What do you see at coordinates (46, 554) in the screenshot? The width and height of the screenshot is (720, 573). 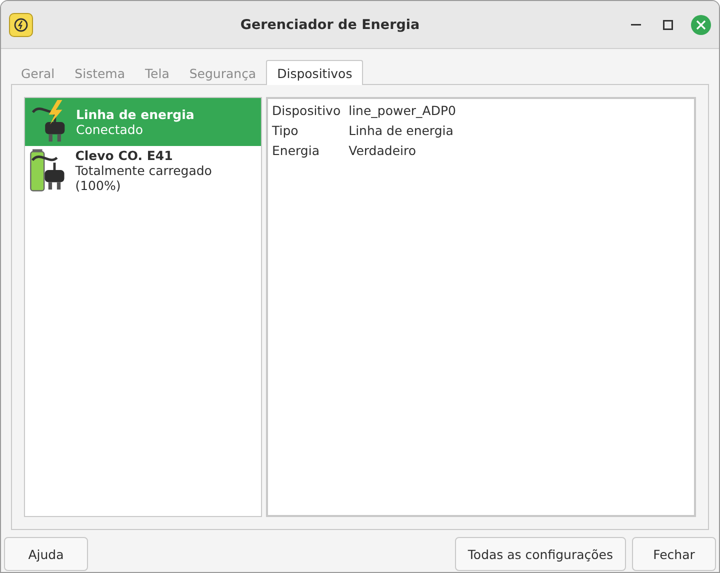 I see `help-button: Ajuda` at bounding box center [46, 554].